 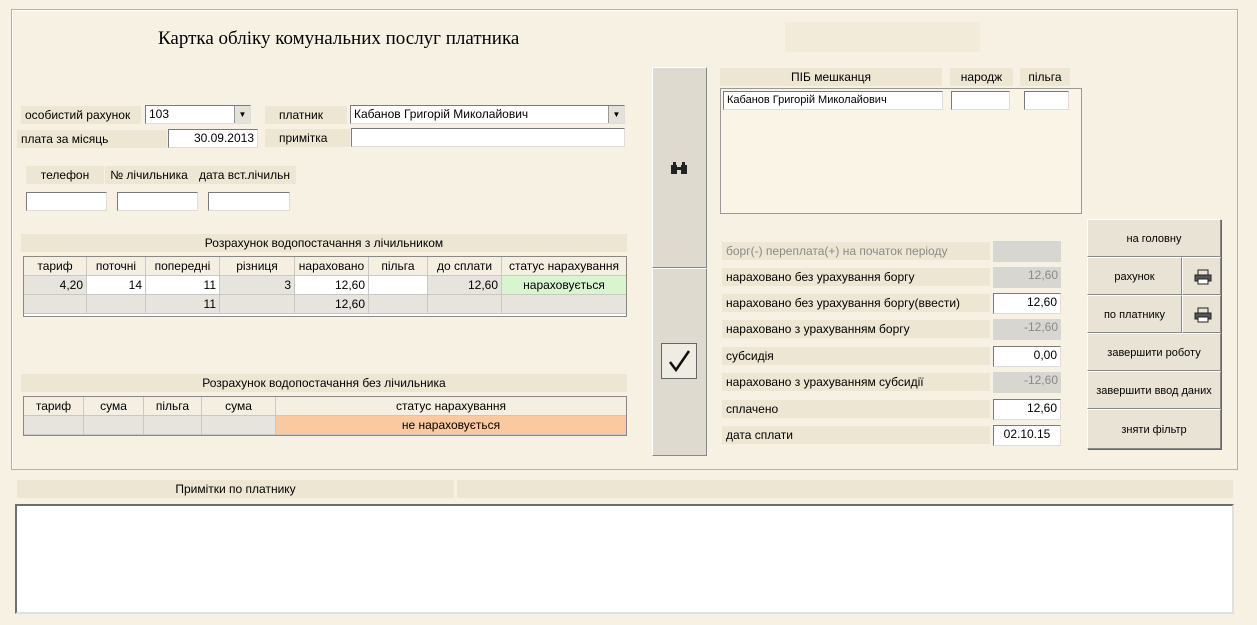 I want to click on col-previous: попередні, so click(x=183, y=266).